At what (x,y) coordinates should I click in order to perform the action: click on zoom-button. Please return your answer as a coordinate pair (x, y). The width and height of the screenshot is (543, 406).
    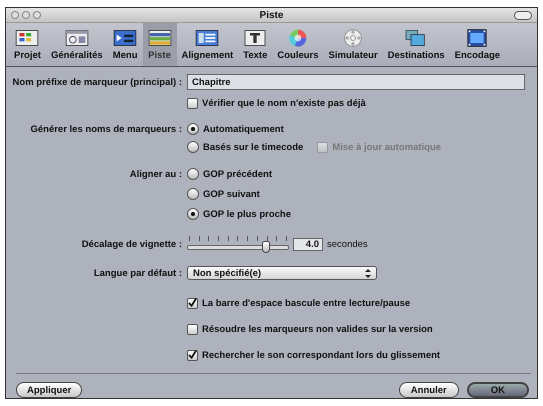
    Looking at the image, I should click on (37, 15).